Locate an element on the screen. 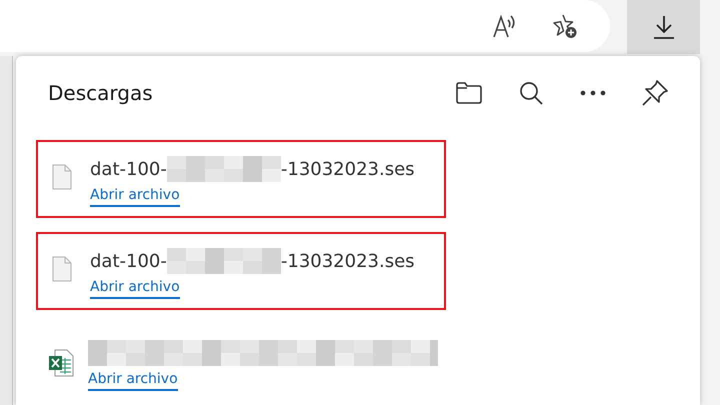 The image size is (720, 405). panel-title: Descargas is located at coordinates (101, 93).